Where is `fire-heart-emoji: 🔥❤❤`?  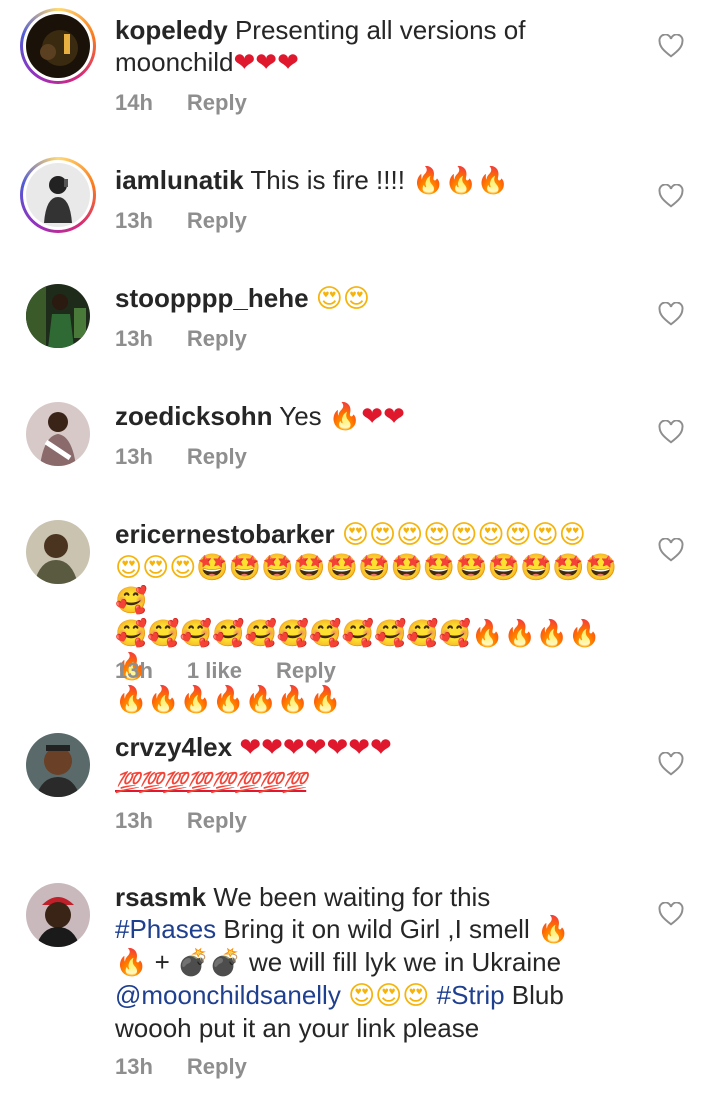
fire-heart-emoji: 🔥❤❤ is located at coordinates (366, 417).